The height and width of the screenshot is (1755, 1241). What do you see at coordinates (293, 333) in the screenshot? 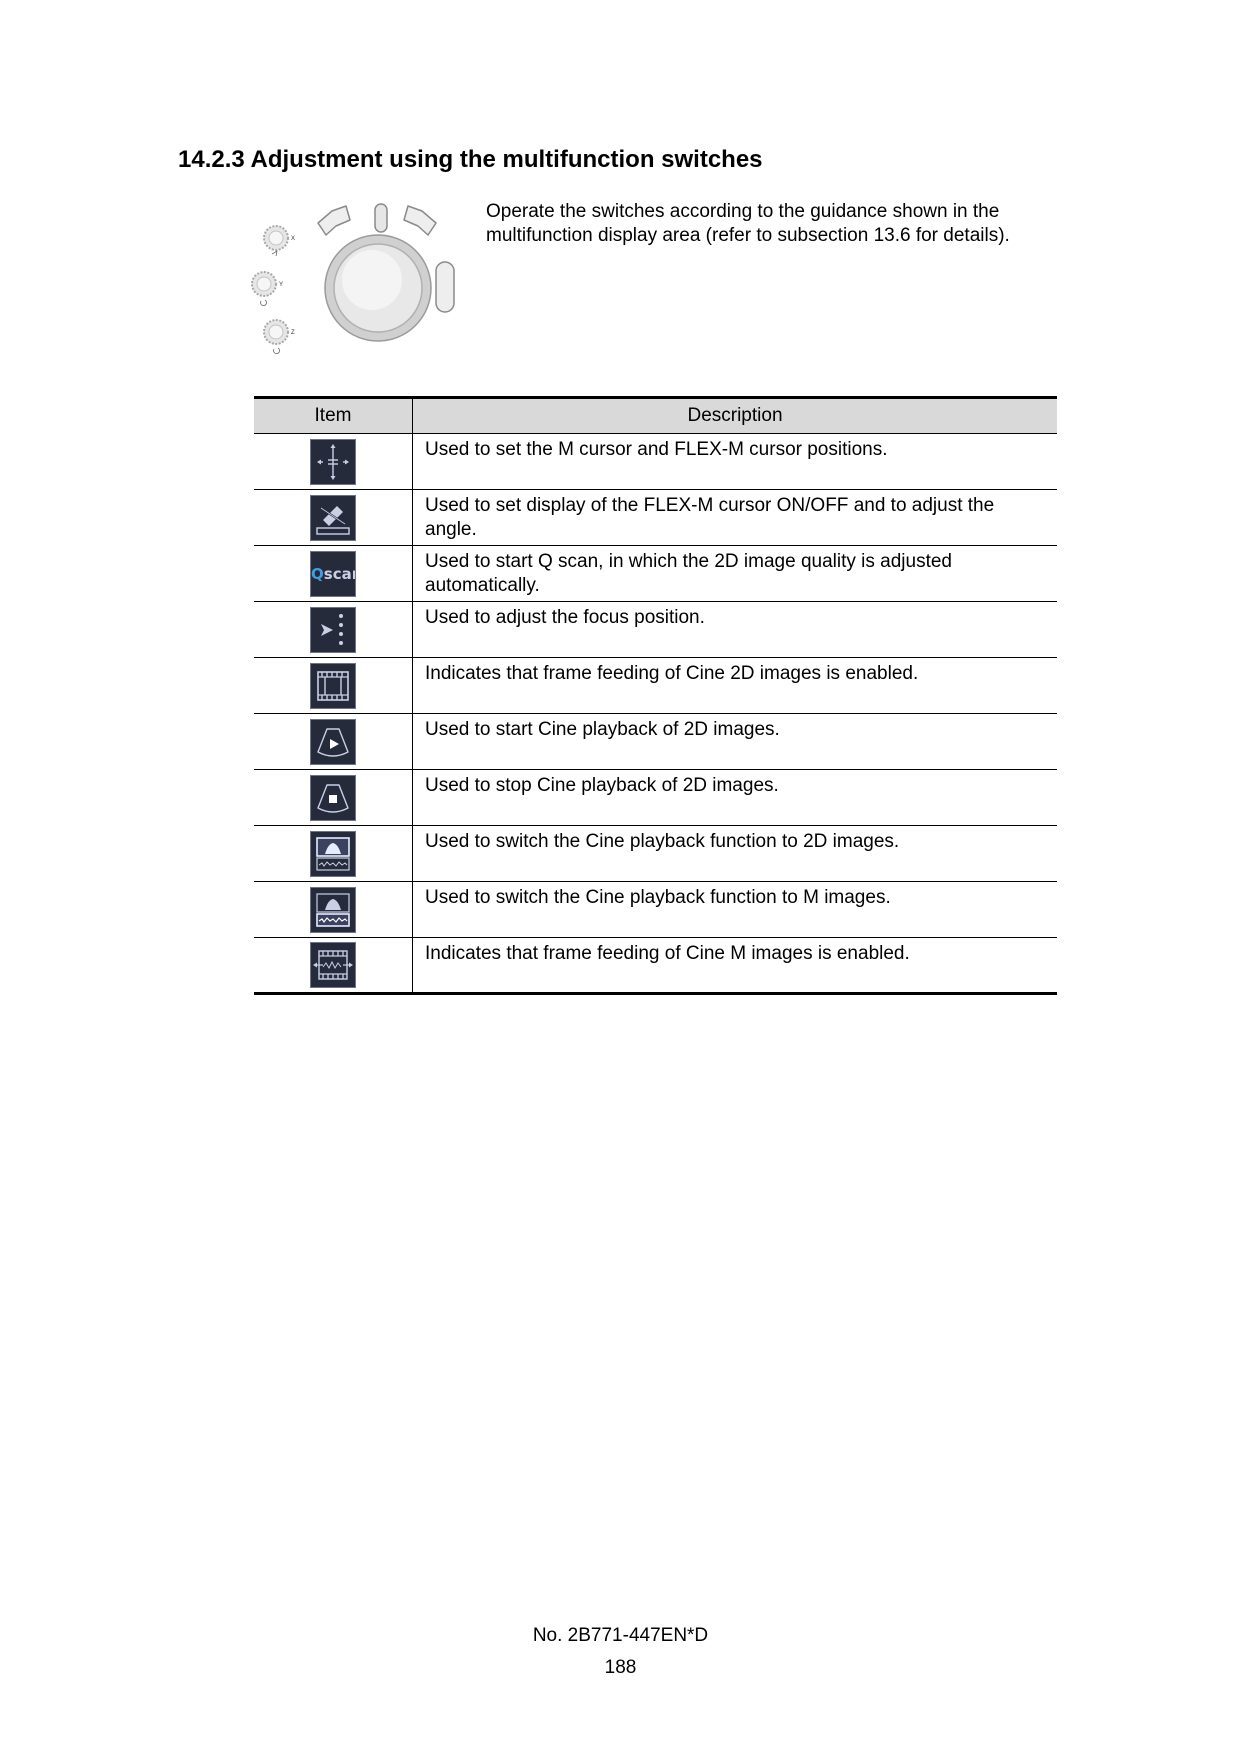
I see `knob-label-z: Z` at bounding box center [293, 333].